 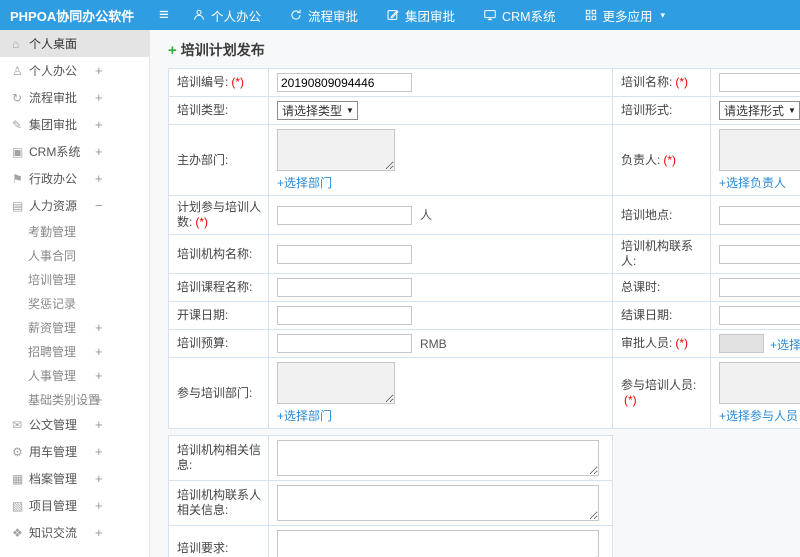 I want to click on sidebar-subitem: 培训管理, so click(x=74, y=279).